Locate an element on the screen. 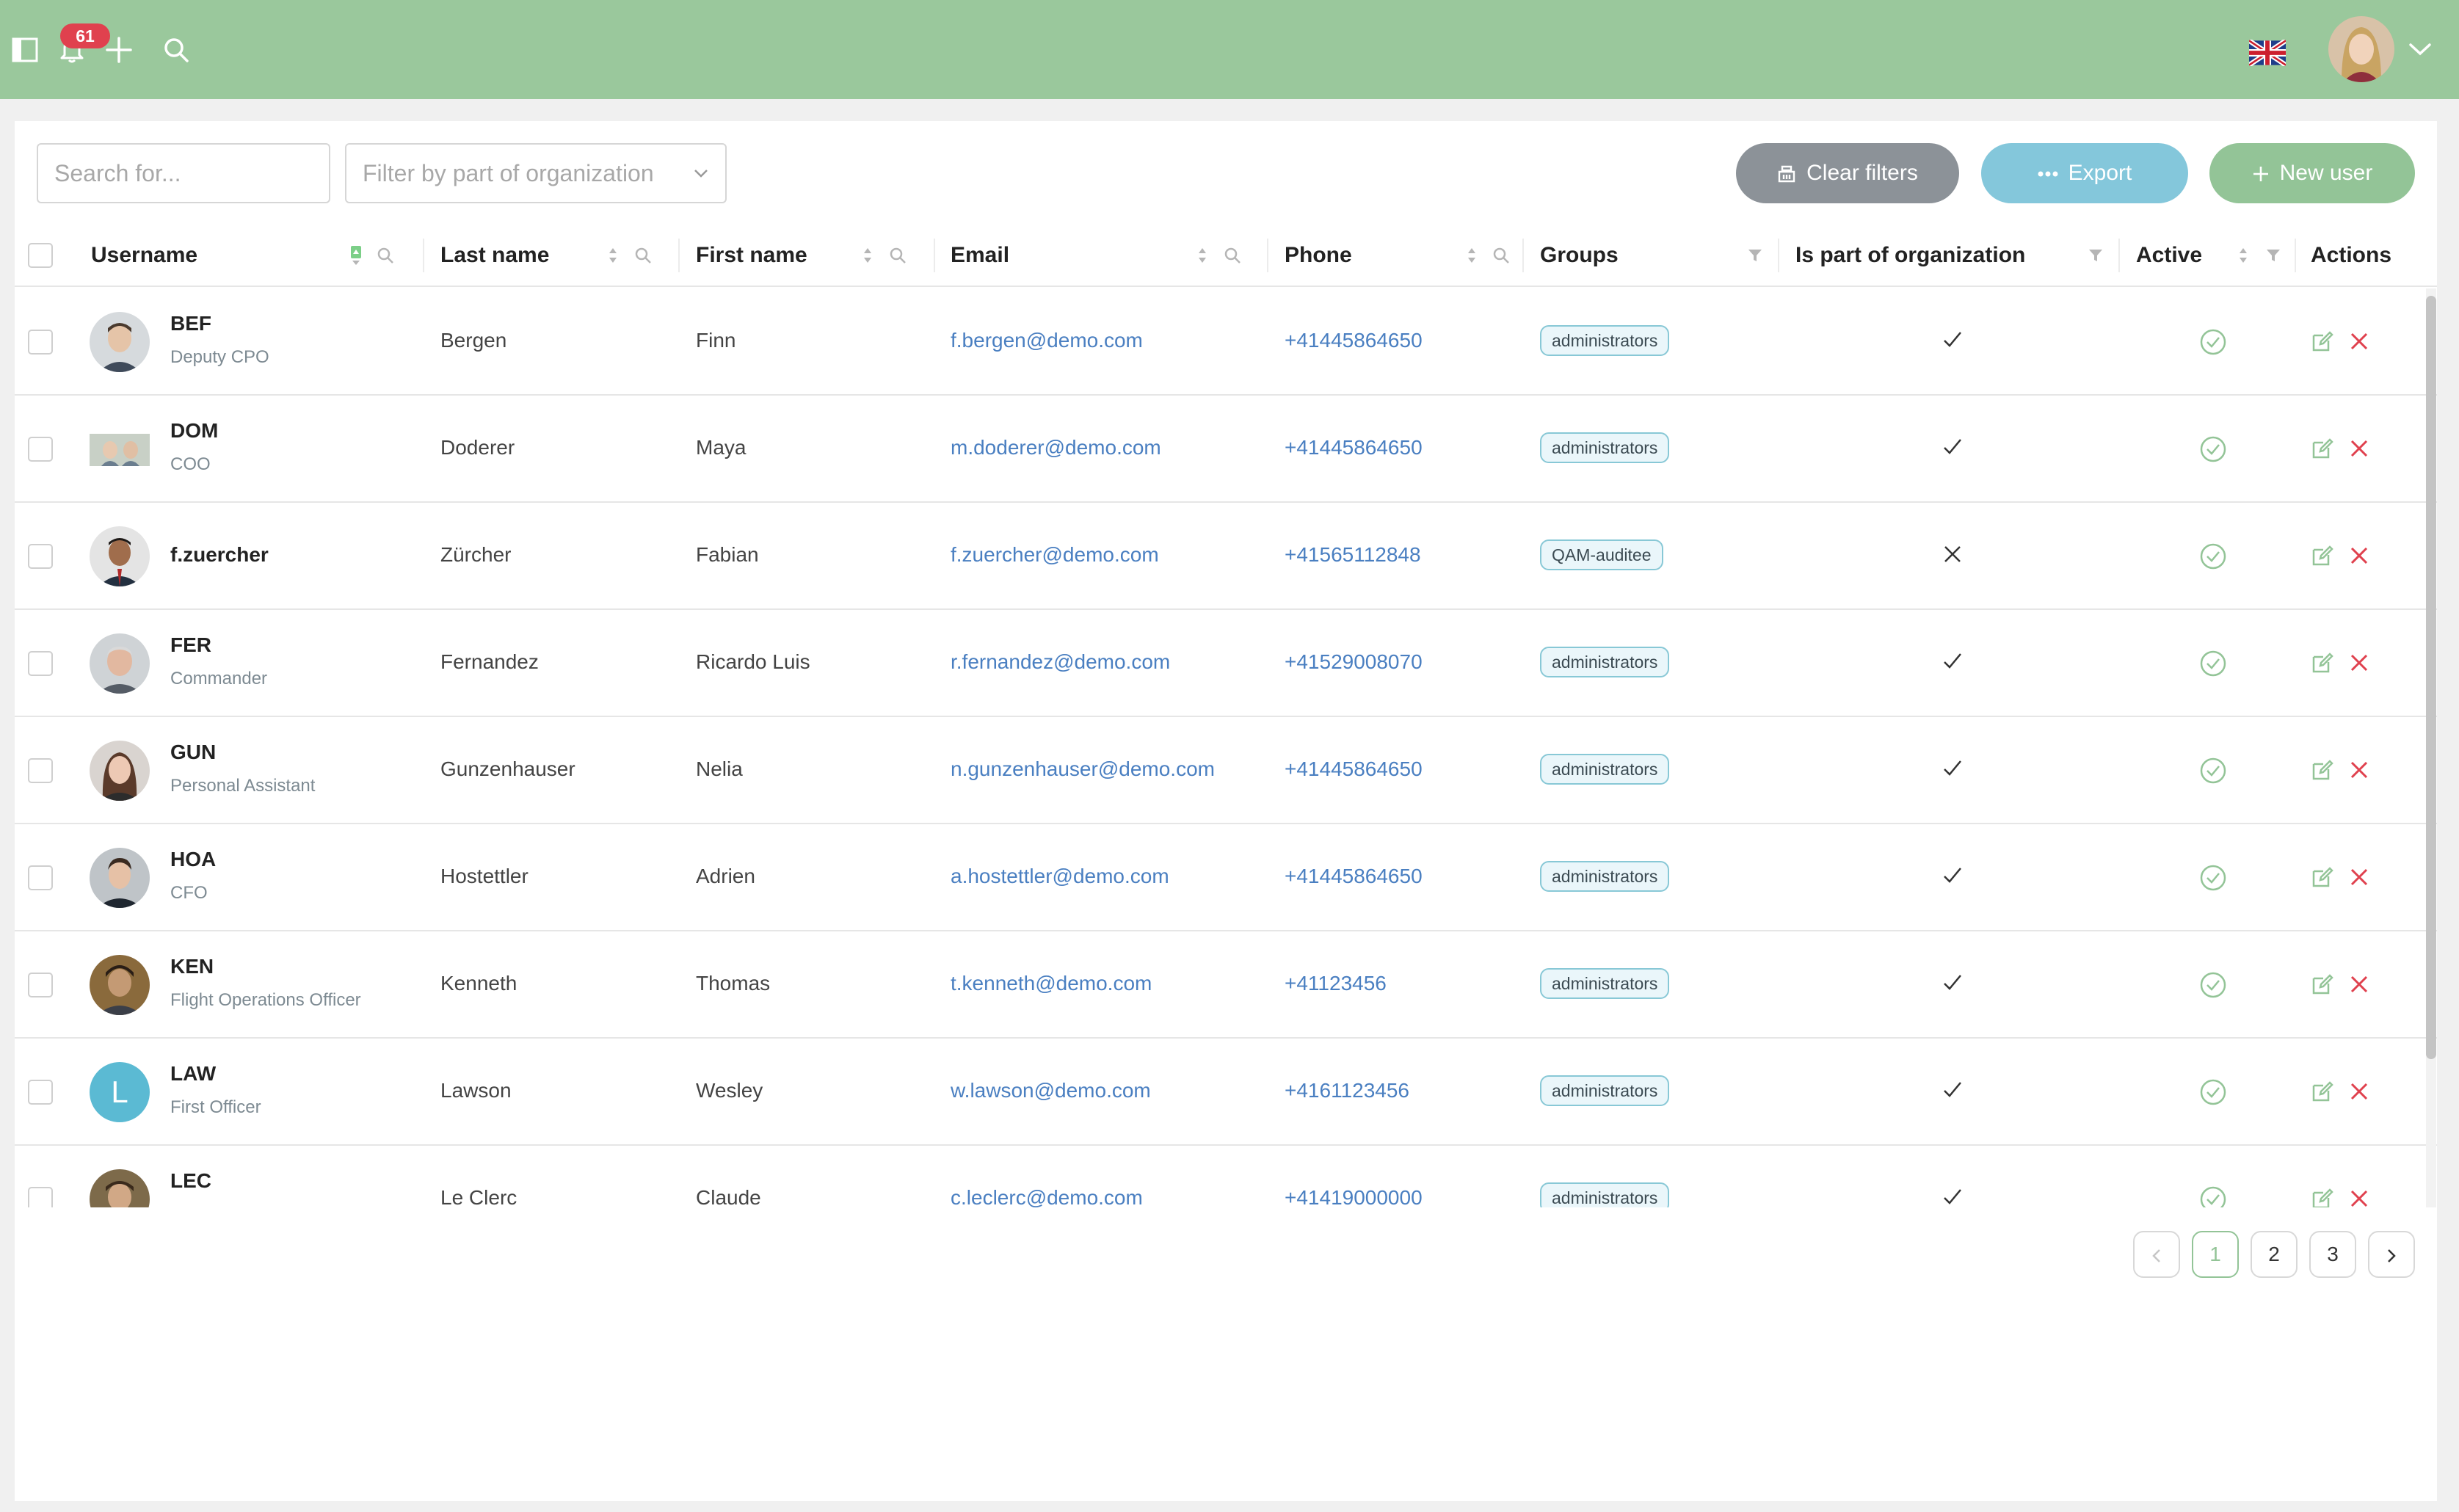 Image resolution: width=2459 pixels, height=1512 pixels. table-scrollbar is located at coordinates (2431, 747).